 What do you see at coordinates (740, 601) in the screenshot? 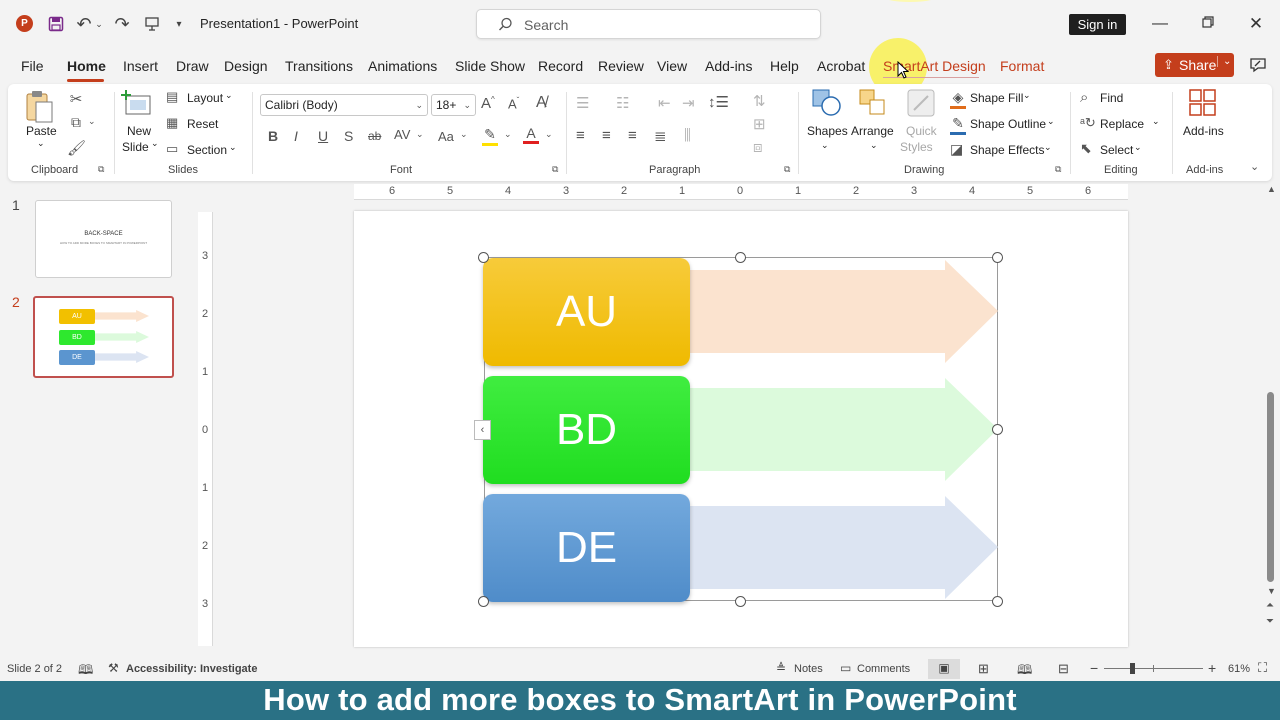
I see `resize-handle-bottom` at bounding box center [740, 601].